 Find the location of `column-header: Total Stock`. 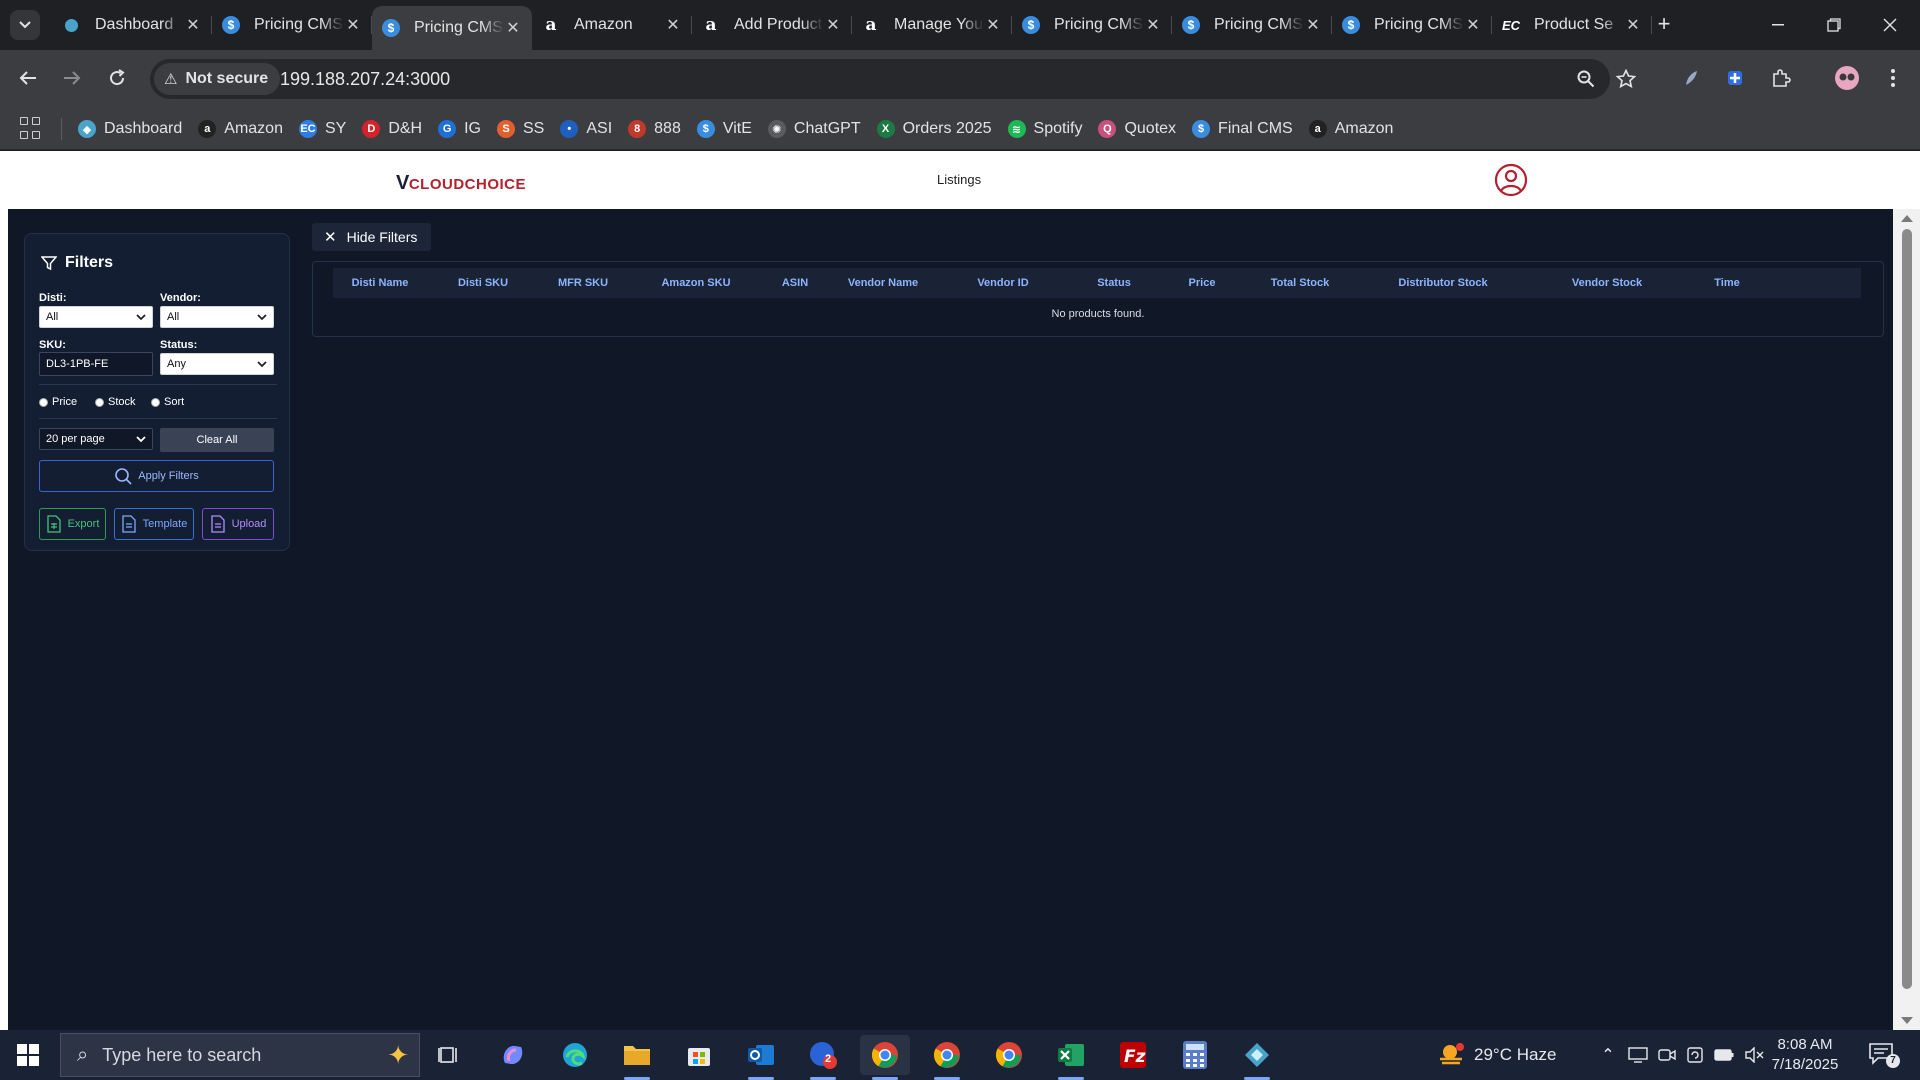

column-header: Total Stock is located at coordinates (1300, 283).